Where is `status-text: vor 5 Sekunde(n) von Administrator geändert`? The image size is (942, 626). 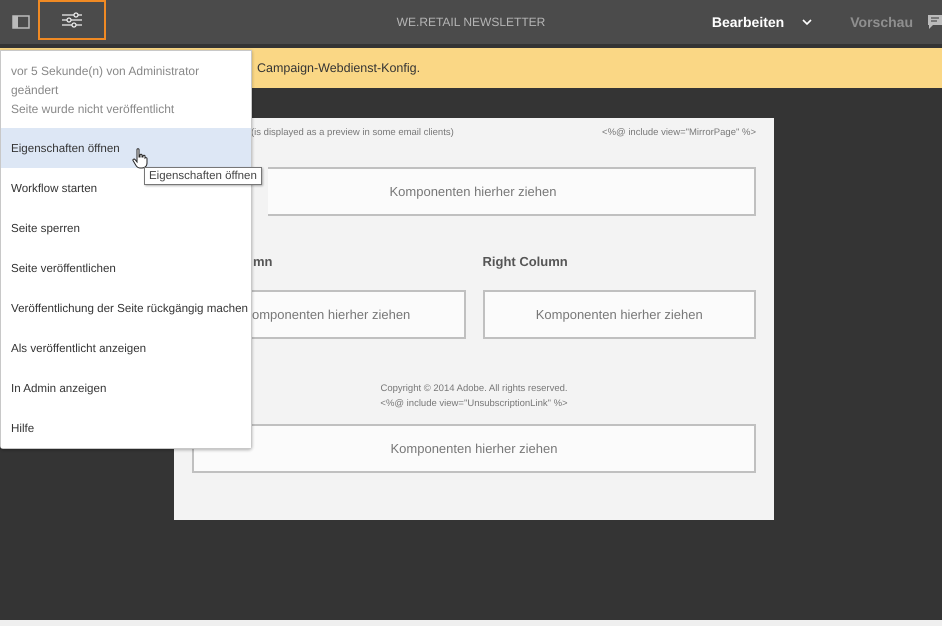
status-text: vor 5 Sekunde(n) von Administrator geändert is located at coordinates (105, 81).